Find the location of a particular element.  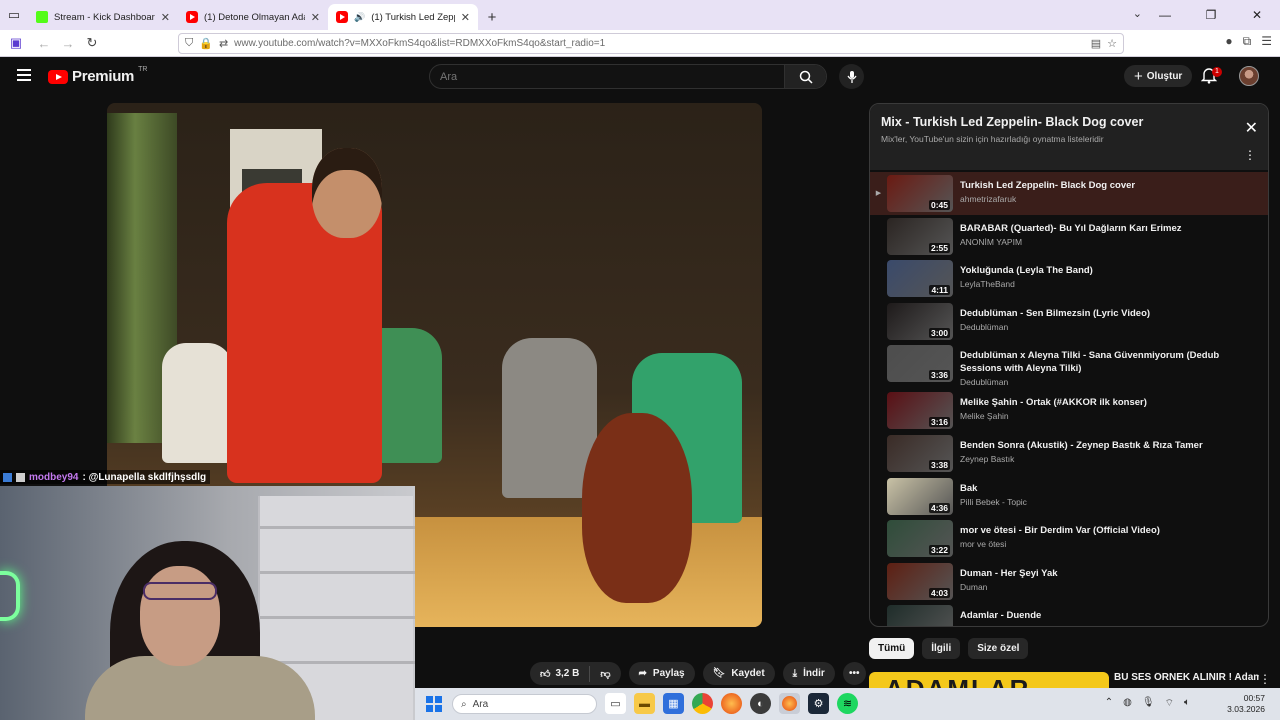

playlist-item-thumbnail: 3:36 is located at coordinates (920, 364).